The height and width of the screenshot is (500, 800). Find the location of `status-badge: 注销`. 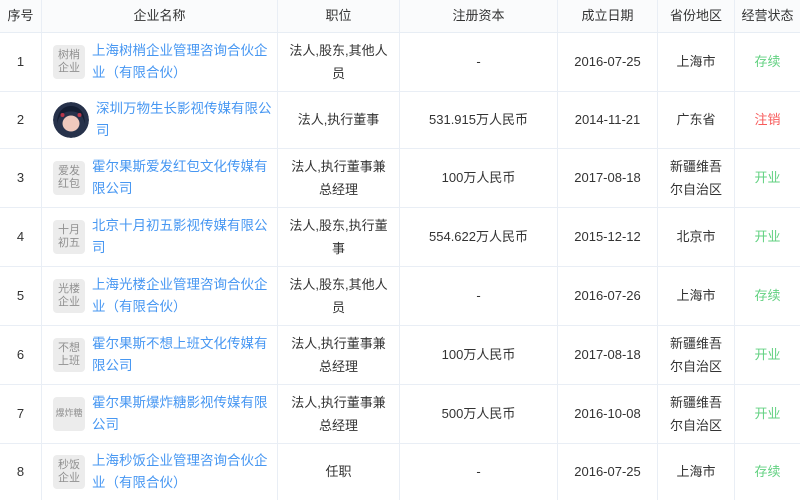

status-badge: 注销 is located at coordinates (767, 119).